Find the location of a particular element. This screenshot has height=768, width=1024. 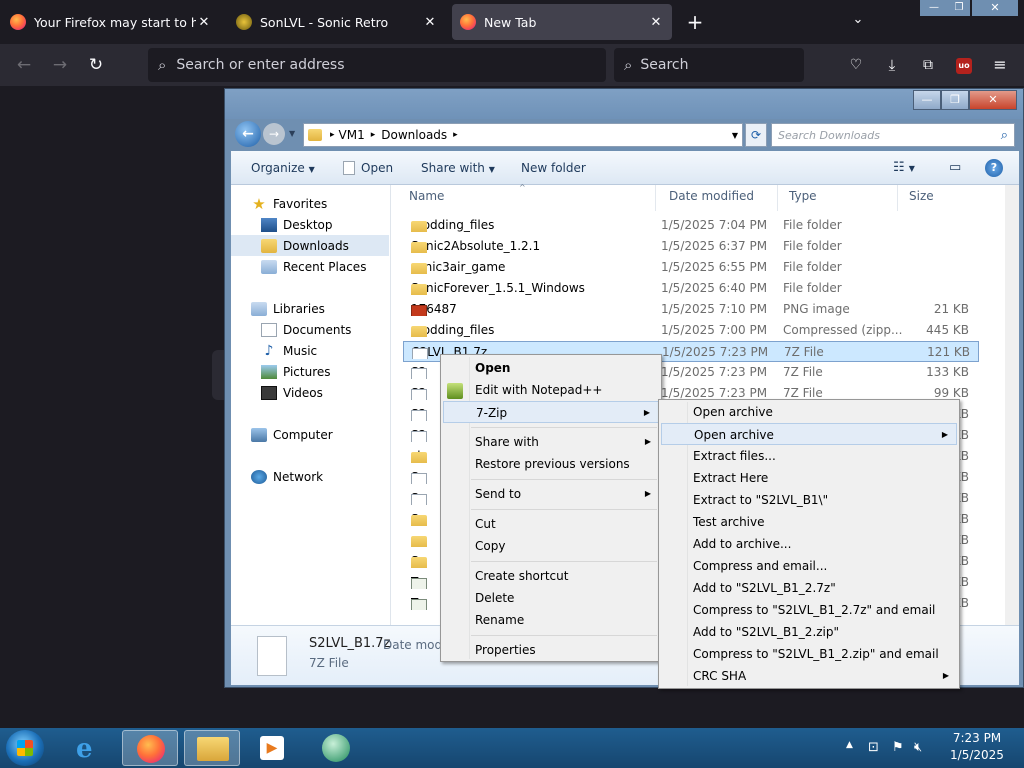

breadcrumb-vm1: VM1 is located at coordinates (352, 135).